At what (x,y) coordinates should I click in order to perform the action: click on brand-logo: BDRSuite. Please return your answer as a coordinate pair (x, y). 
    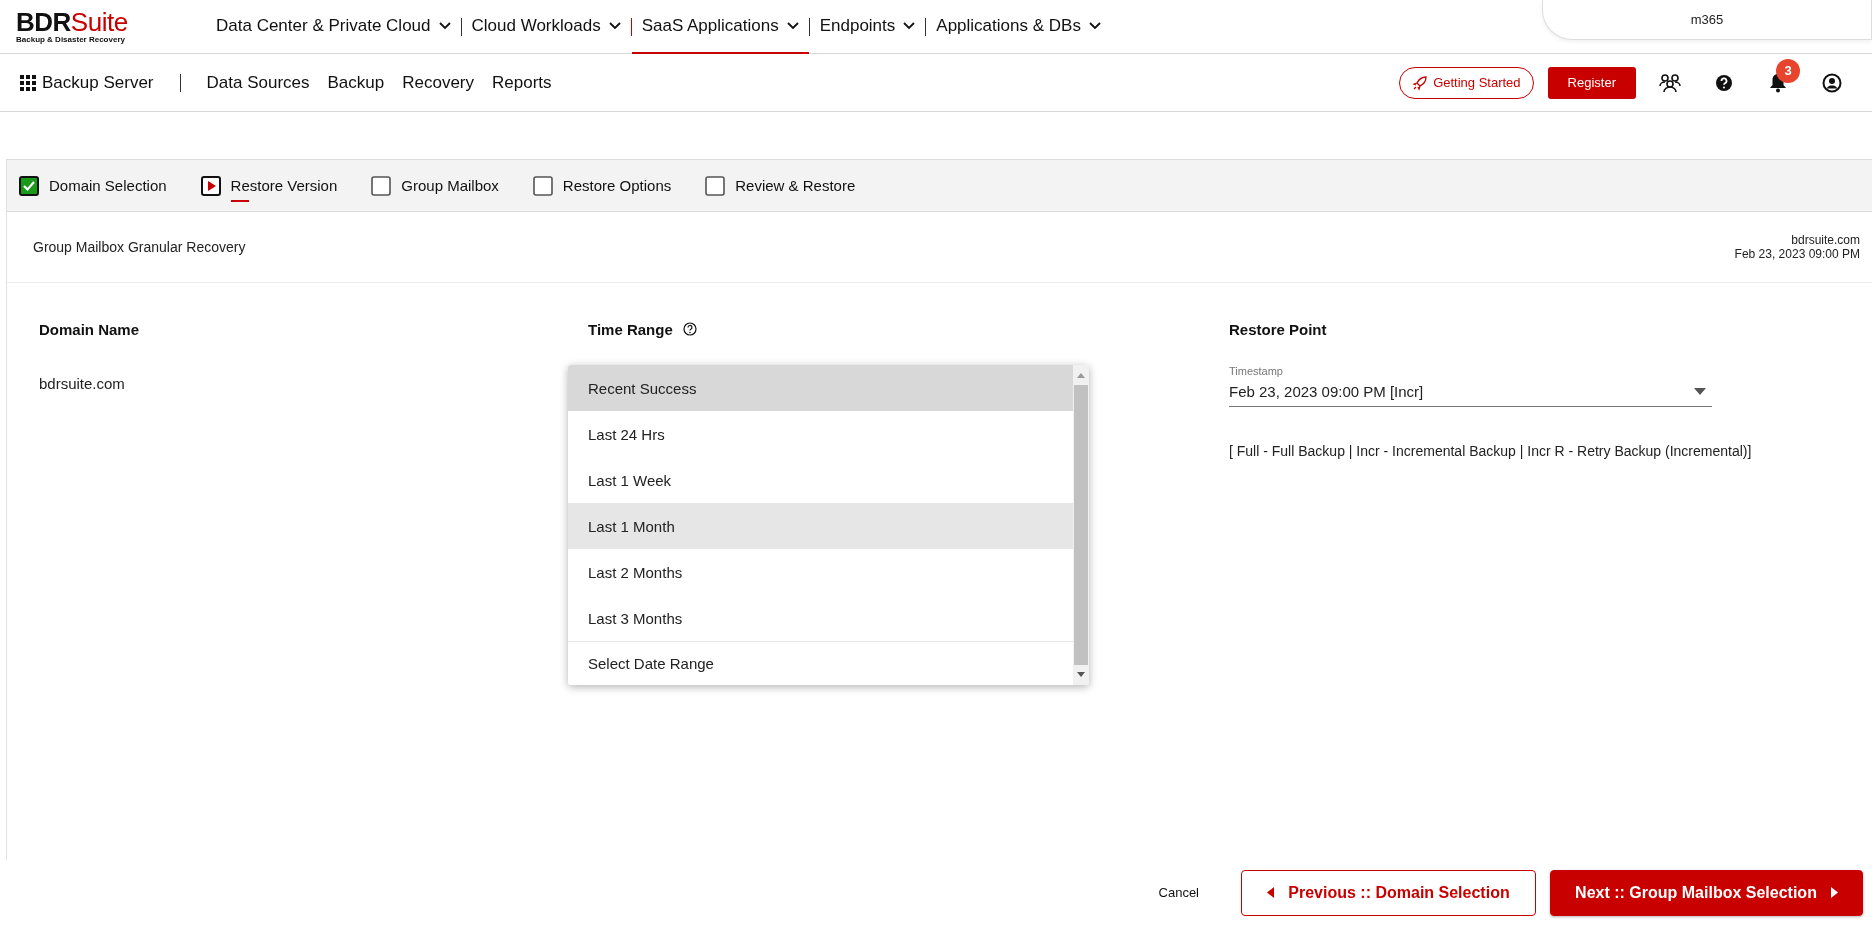
    Looking at the image, I should click on (111, 22).